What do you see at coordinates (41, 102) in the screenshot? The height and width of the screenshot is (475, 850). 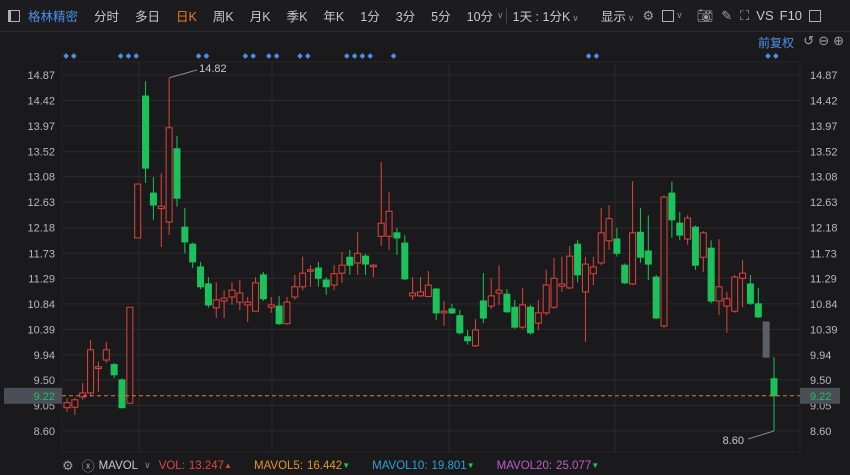 I see `price-tick-left: 14.42` at bounding box center [41, 102].